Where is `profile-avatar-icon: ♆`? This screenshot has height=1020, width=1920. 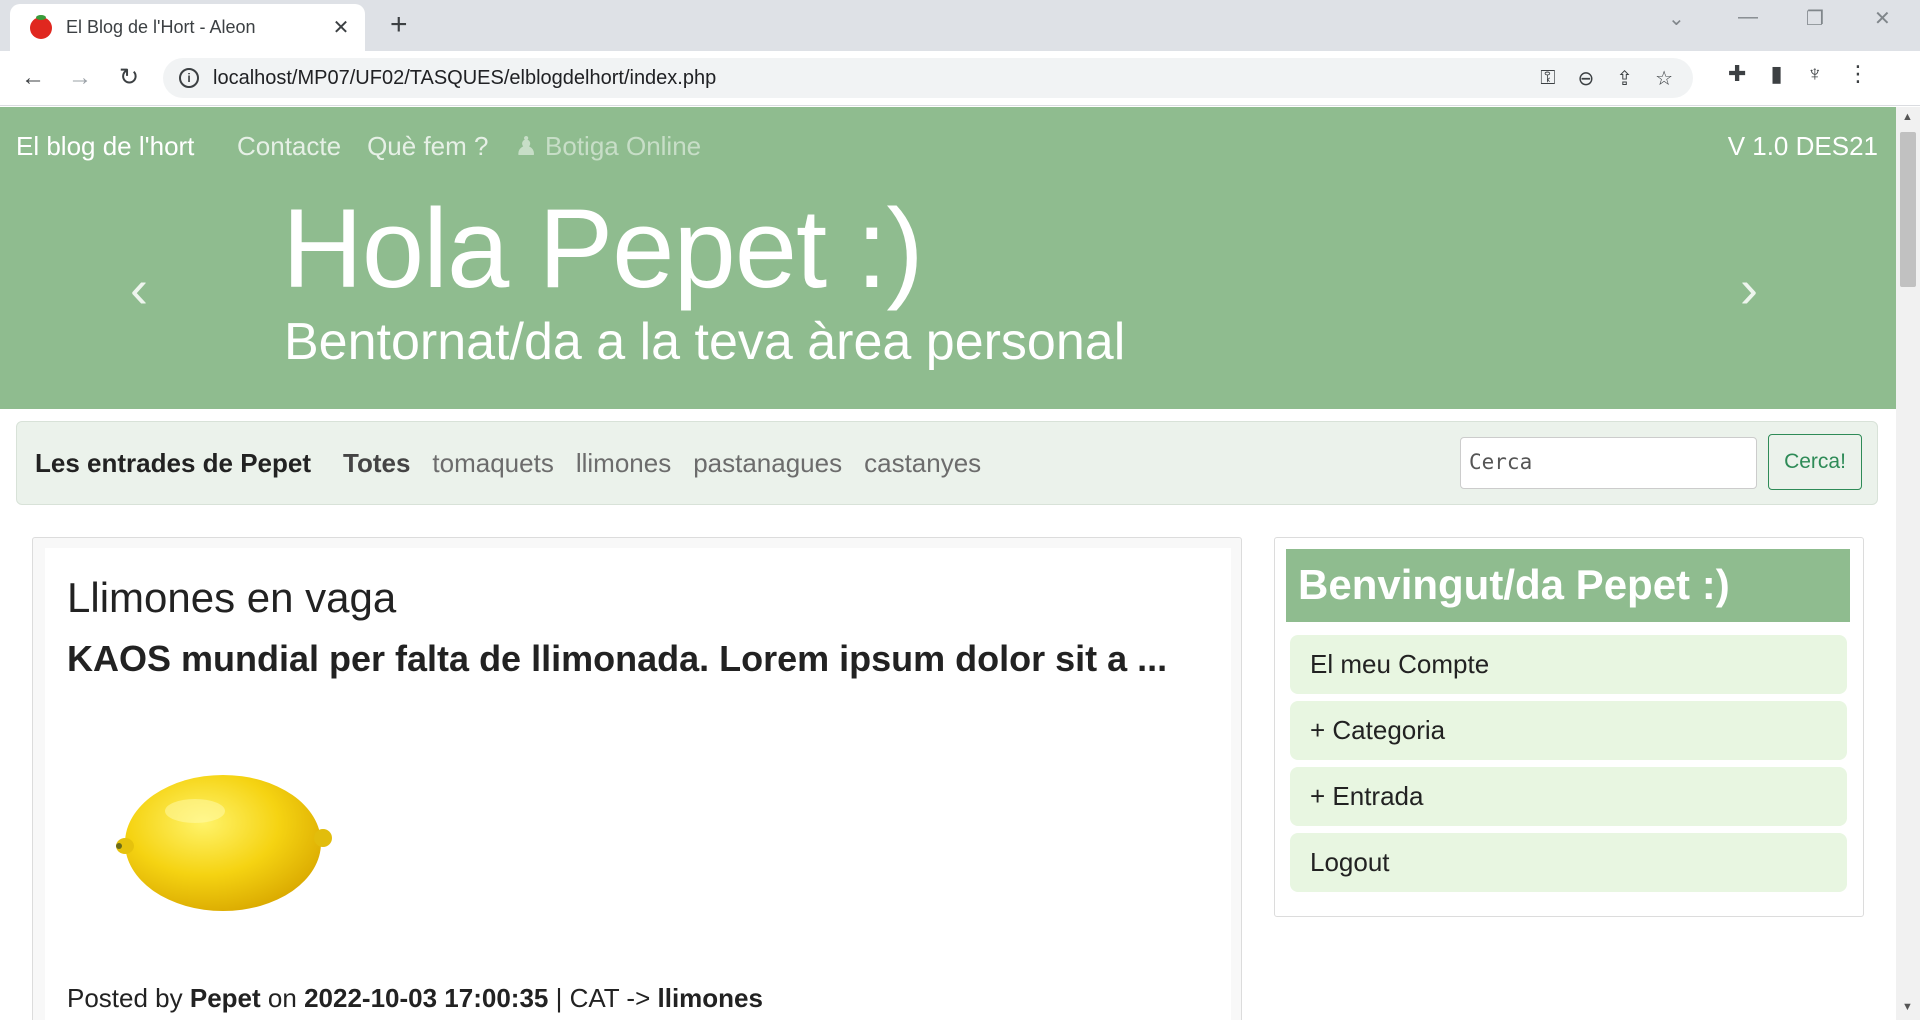 profile-avatar-icon: ♆ is located at coordinates (1815, 74).